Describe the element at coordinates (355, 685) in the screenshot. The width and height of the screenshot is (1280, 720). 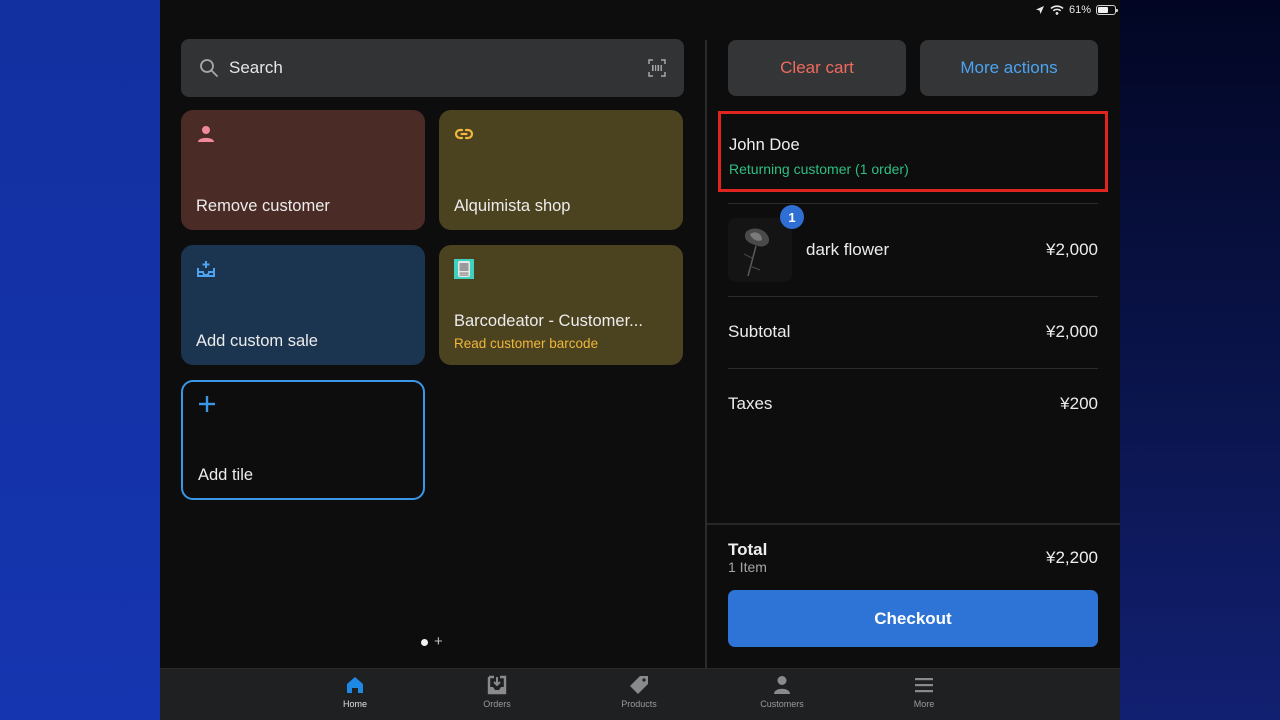
I see `home-icon` at that location.